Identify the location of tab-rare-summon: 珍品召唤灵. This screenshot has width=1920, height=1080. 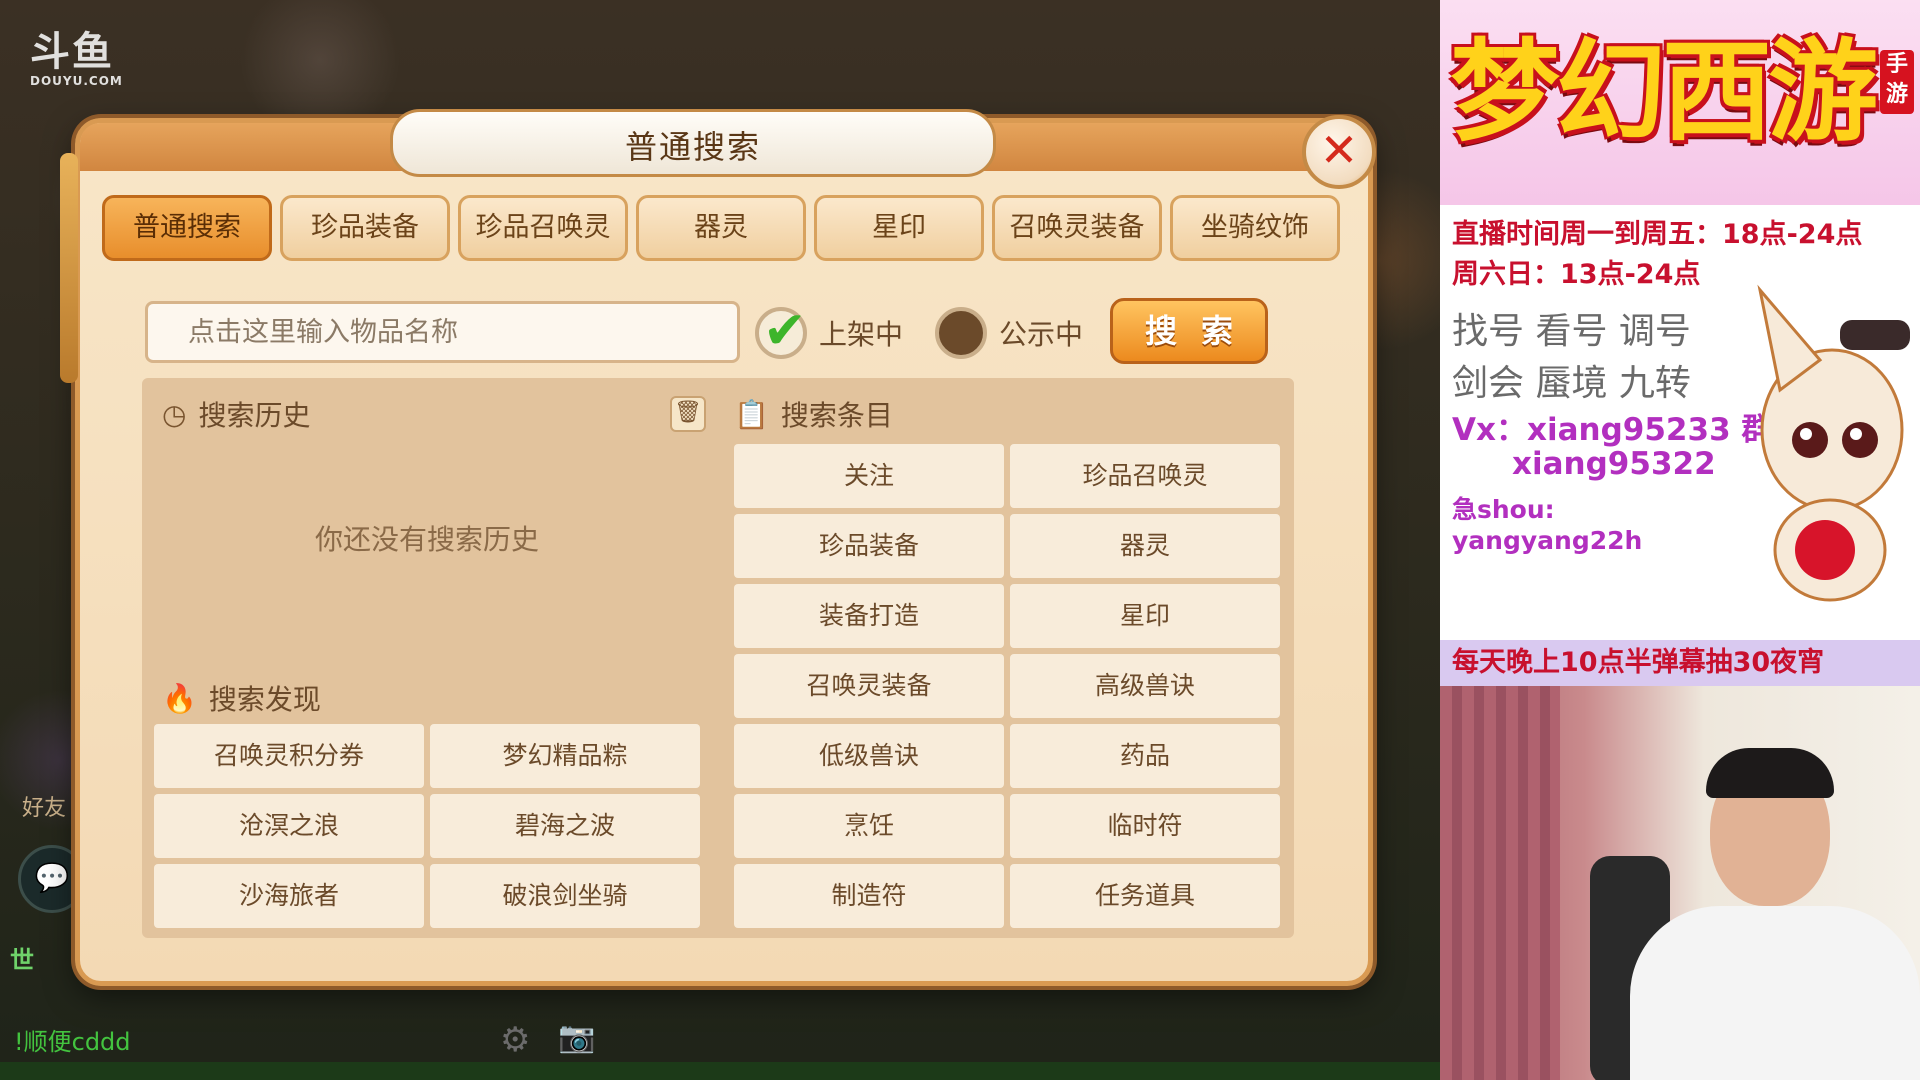
(543, 228).